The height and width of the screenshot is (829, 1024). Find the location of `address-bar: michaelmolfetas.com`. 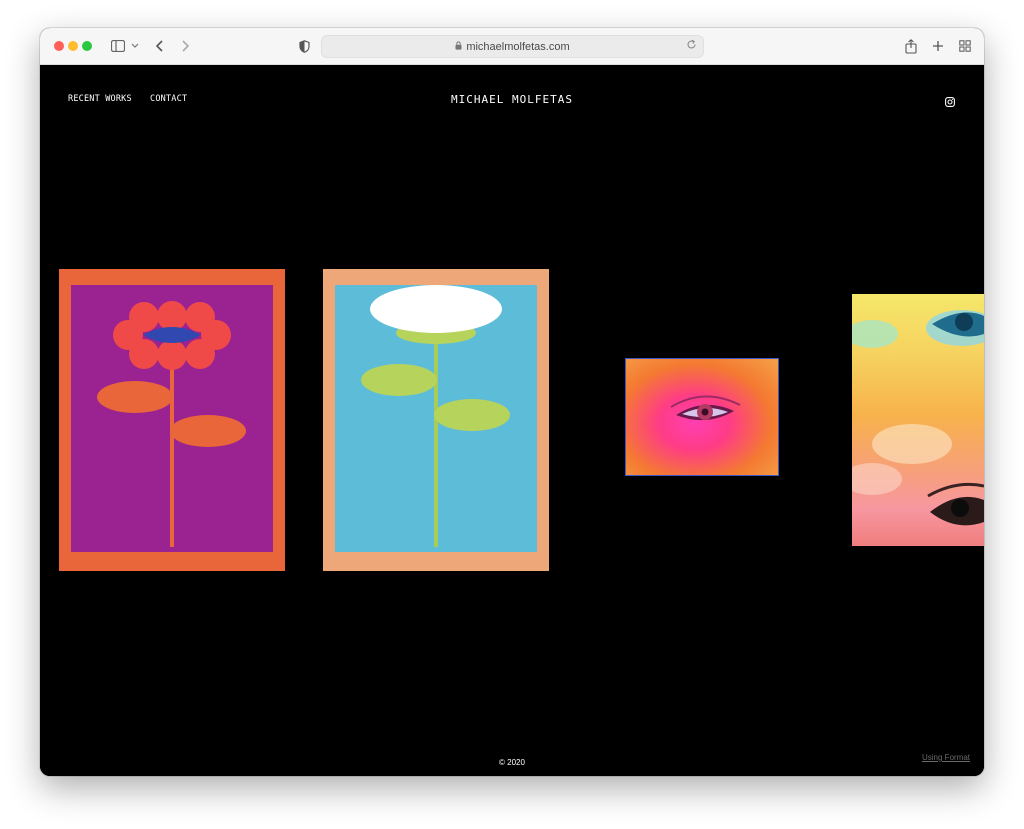

address-bar: michaelmolfetas.com is located at coordinates (512, 46).